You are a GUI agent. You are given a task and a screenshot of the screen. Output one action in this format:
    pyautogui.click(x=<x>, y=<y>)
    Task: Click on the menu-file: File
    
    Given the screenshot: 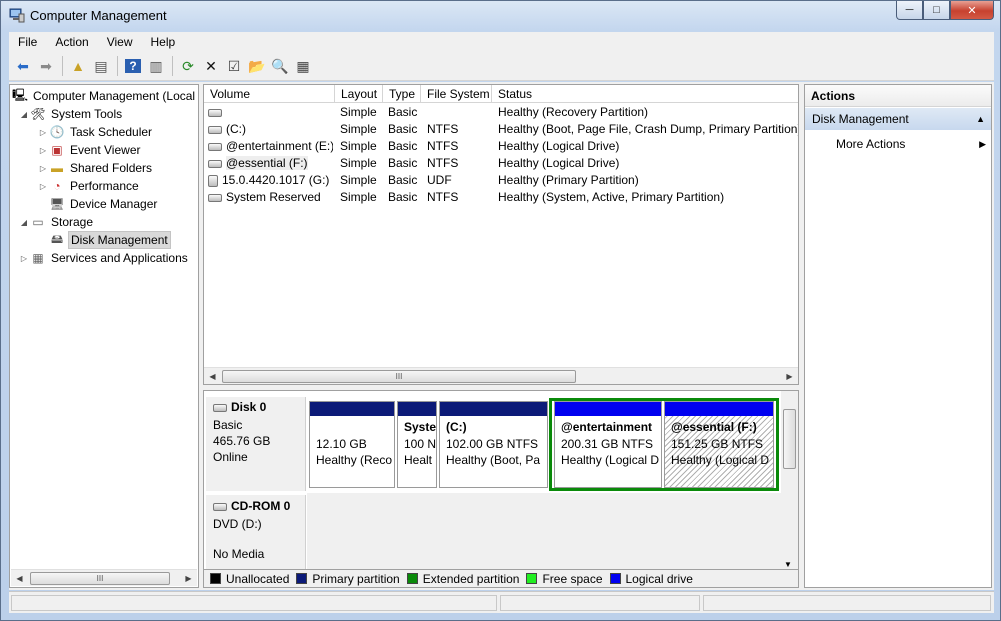 What is the action you would take?
    pyautogui.click(x=27, y=42)
    